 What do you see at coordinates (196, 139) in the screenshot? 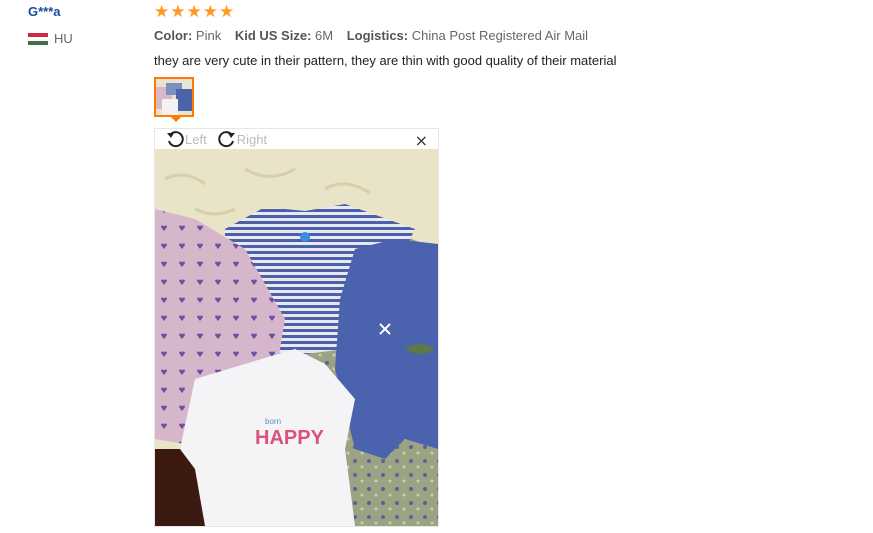
I see `rotate-left-label: Left` at bounding box center [196, 139].